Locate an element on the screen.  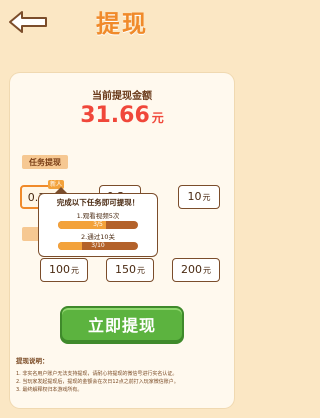
withdraw-now-button: 立即提现 is located at coordinates (122, 324).